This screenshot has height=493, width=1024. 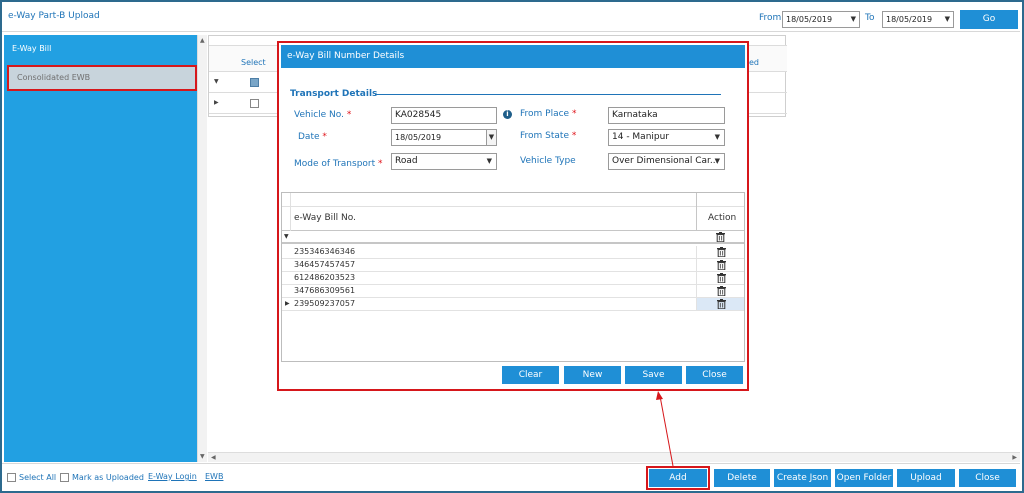 What do you see at coordinates (870, 18) in the screenshot?
I see `to-label: To` at bounding box center [870, 18].